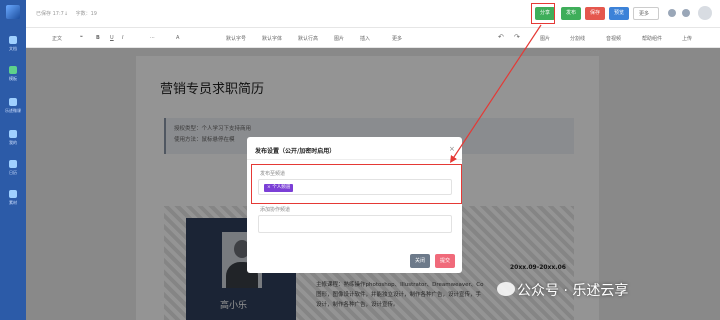 The image size is (720, 320). What do you see at coordinates (573, 291) in the screenshot?
I see `watermark: 公众号 · 乐述云享` at bounding box center [573, 291].